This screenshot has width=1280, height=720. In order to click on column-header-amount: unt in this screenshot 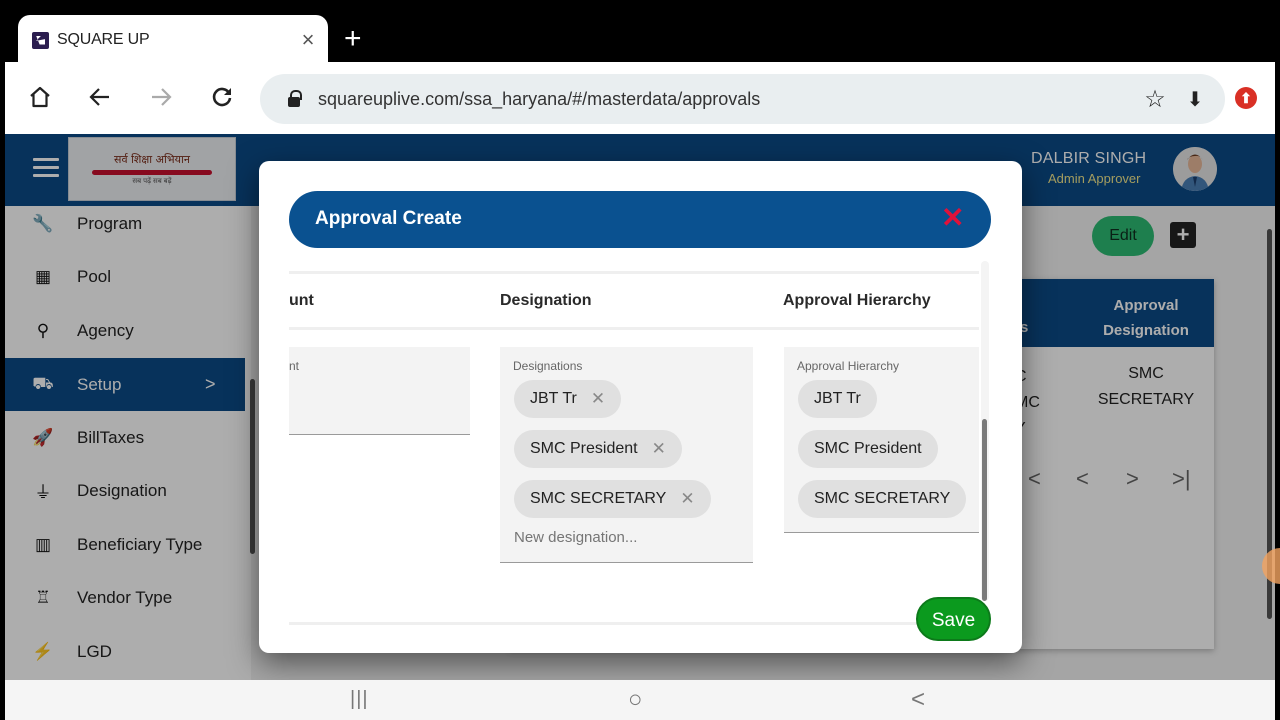, I will do `click(301, 300)`.